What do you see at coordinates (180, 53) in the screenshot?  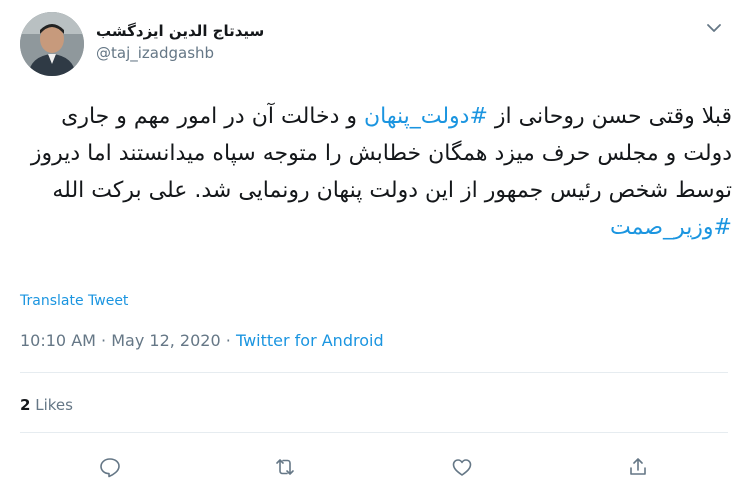 I see `user-handle: @taj_izadgashb` at bounding box center [180, 53].